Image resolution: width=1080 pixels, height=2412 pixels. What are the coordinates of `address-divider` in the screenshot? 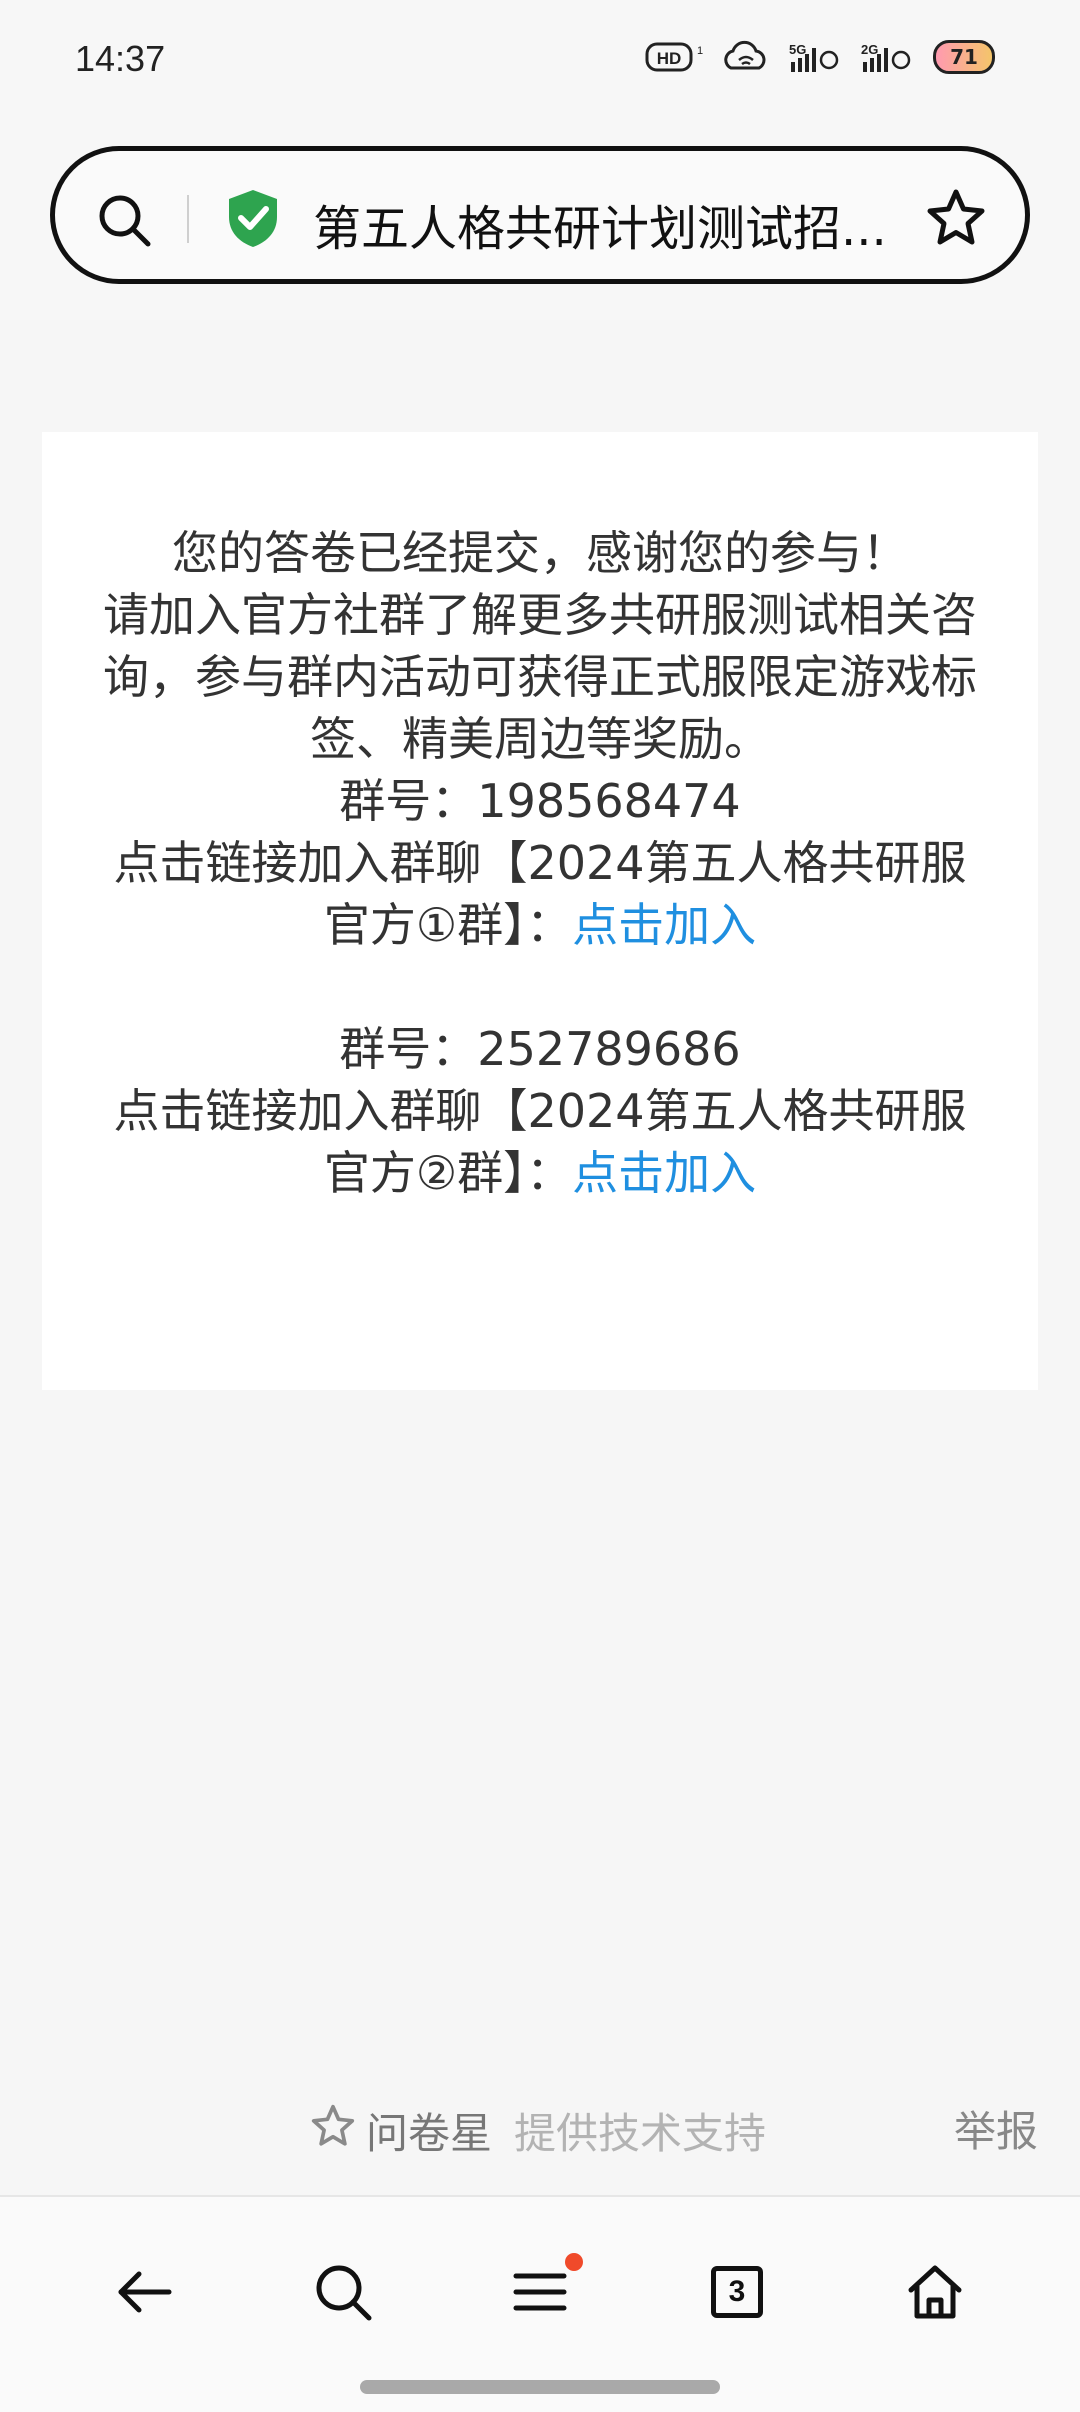 It's located at (188, 219).